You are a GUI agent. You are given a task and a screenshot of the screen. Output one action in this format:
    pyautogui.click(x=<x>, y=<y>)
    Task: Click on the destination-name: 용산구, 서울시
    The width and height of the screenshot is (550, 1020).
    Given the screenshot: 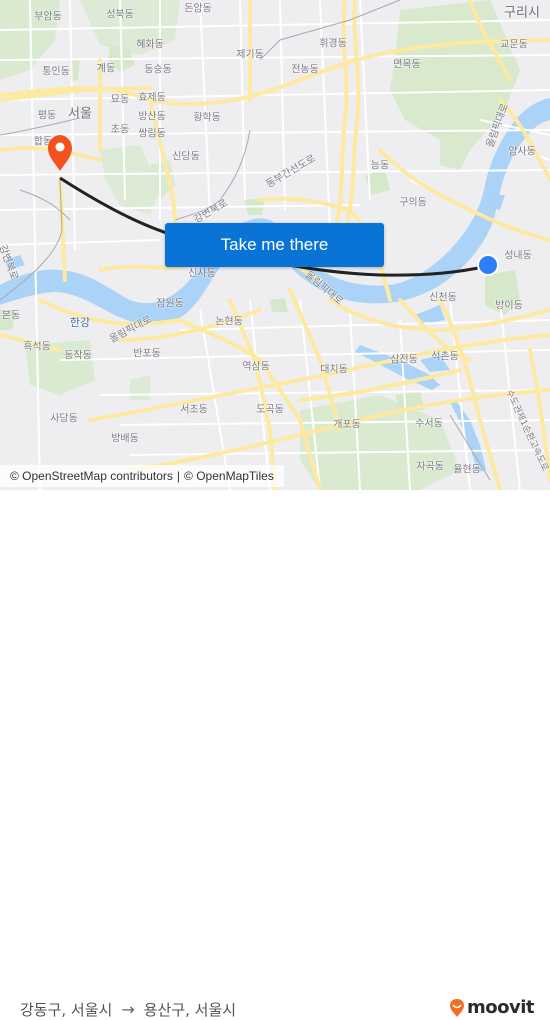 What is the action you would take?
    pyautogui.click(x=190, y=1010)
    